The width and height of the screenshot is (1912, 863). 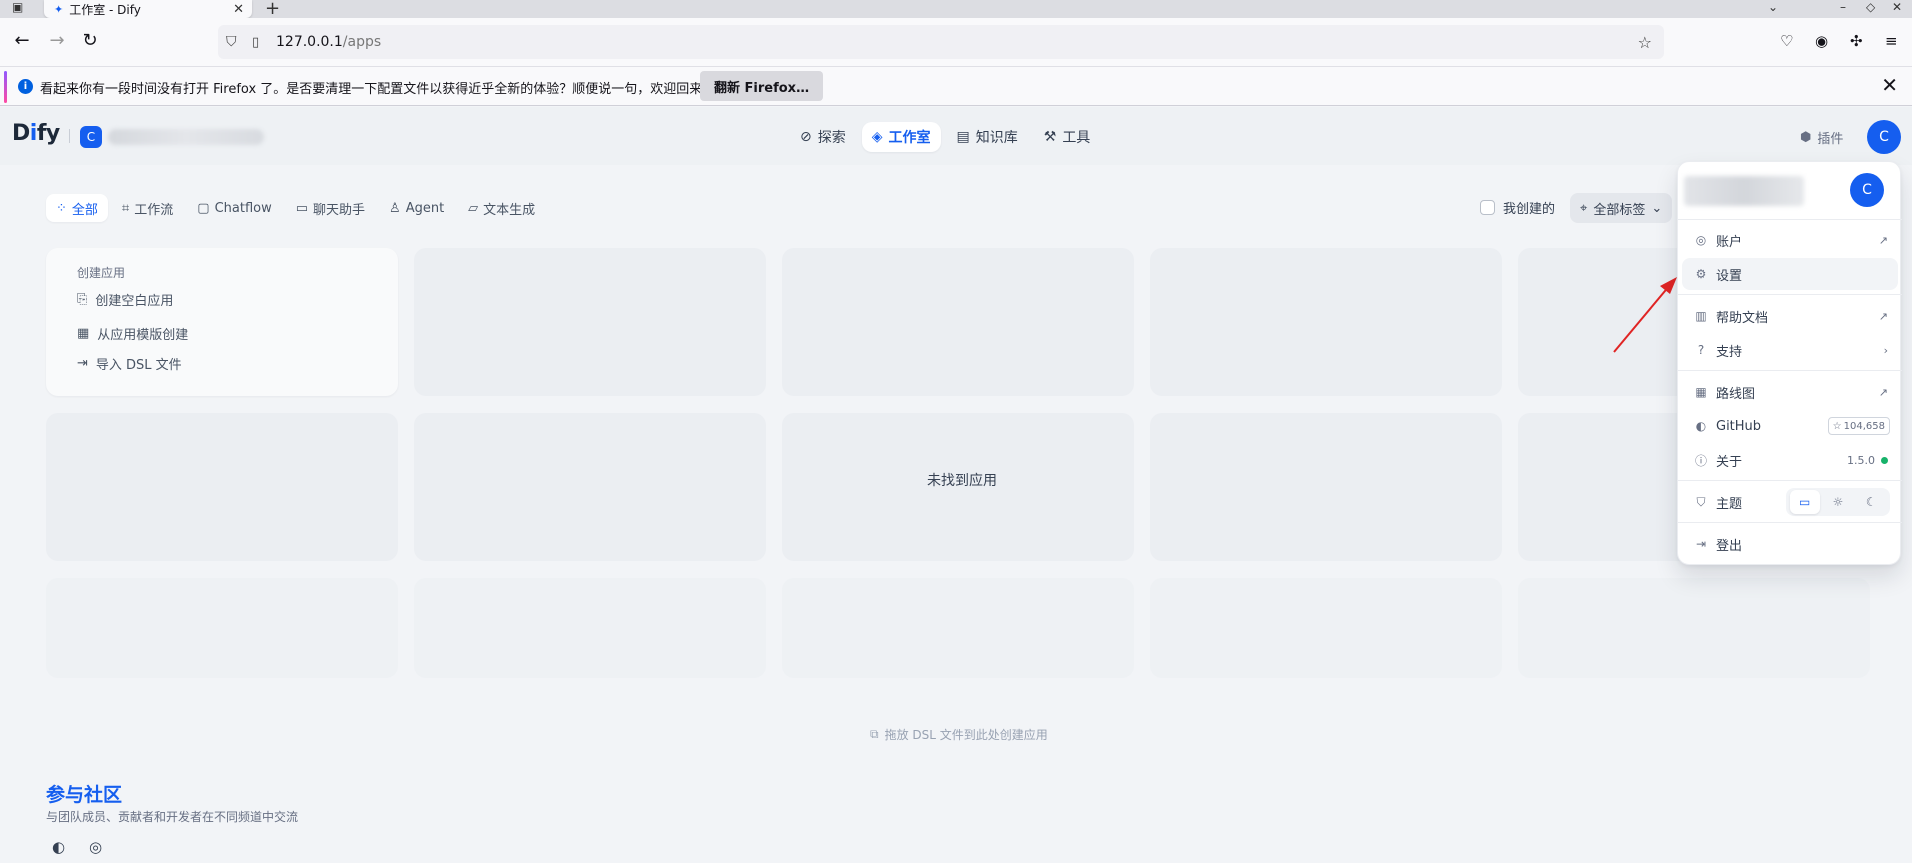 I want to click on user-circle-icon: ◎, so click(x=1701, y=240).